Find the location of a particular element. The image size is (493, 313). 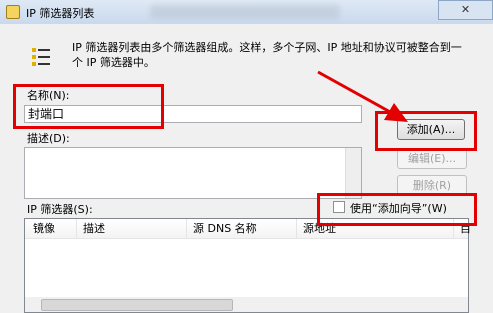

highlight-wizard-checkbox is located at coordinates (397, 209).